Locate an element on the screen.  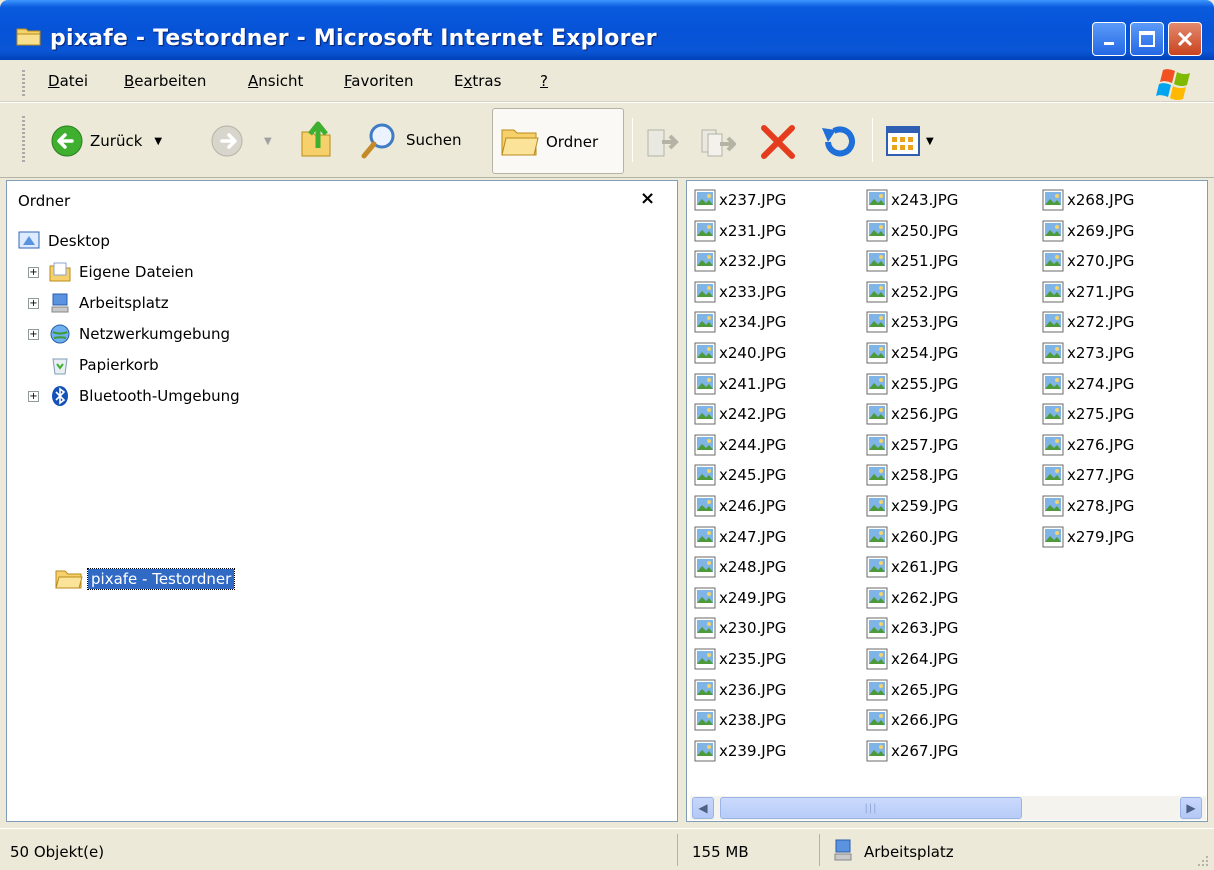
file-item: x261.JPG is located at coordinates (912, 567).